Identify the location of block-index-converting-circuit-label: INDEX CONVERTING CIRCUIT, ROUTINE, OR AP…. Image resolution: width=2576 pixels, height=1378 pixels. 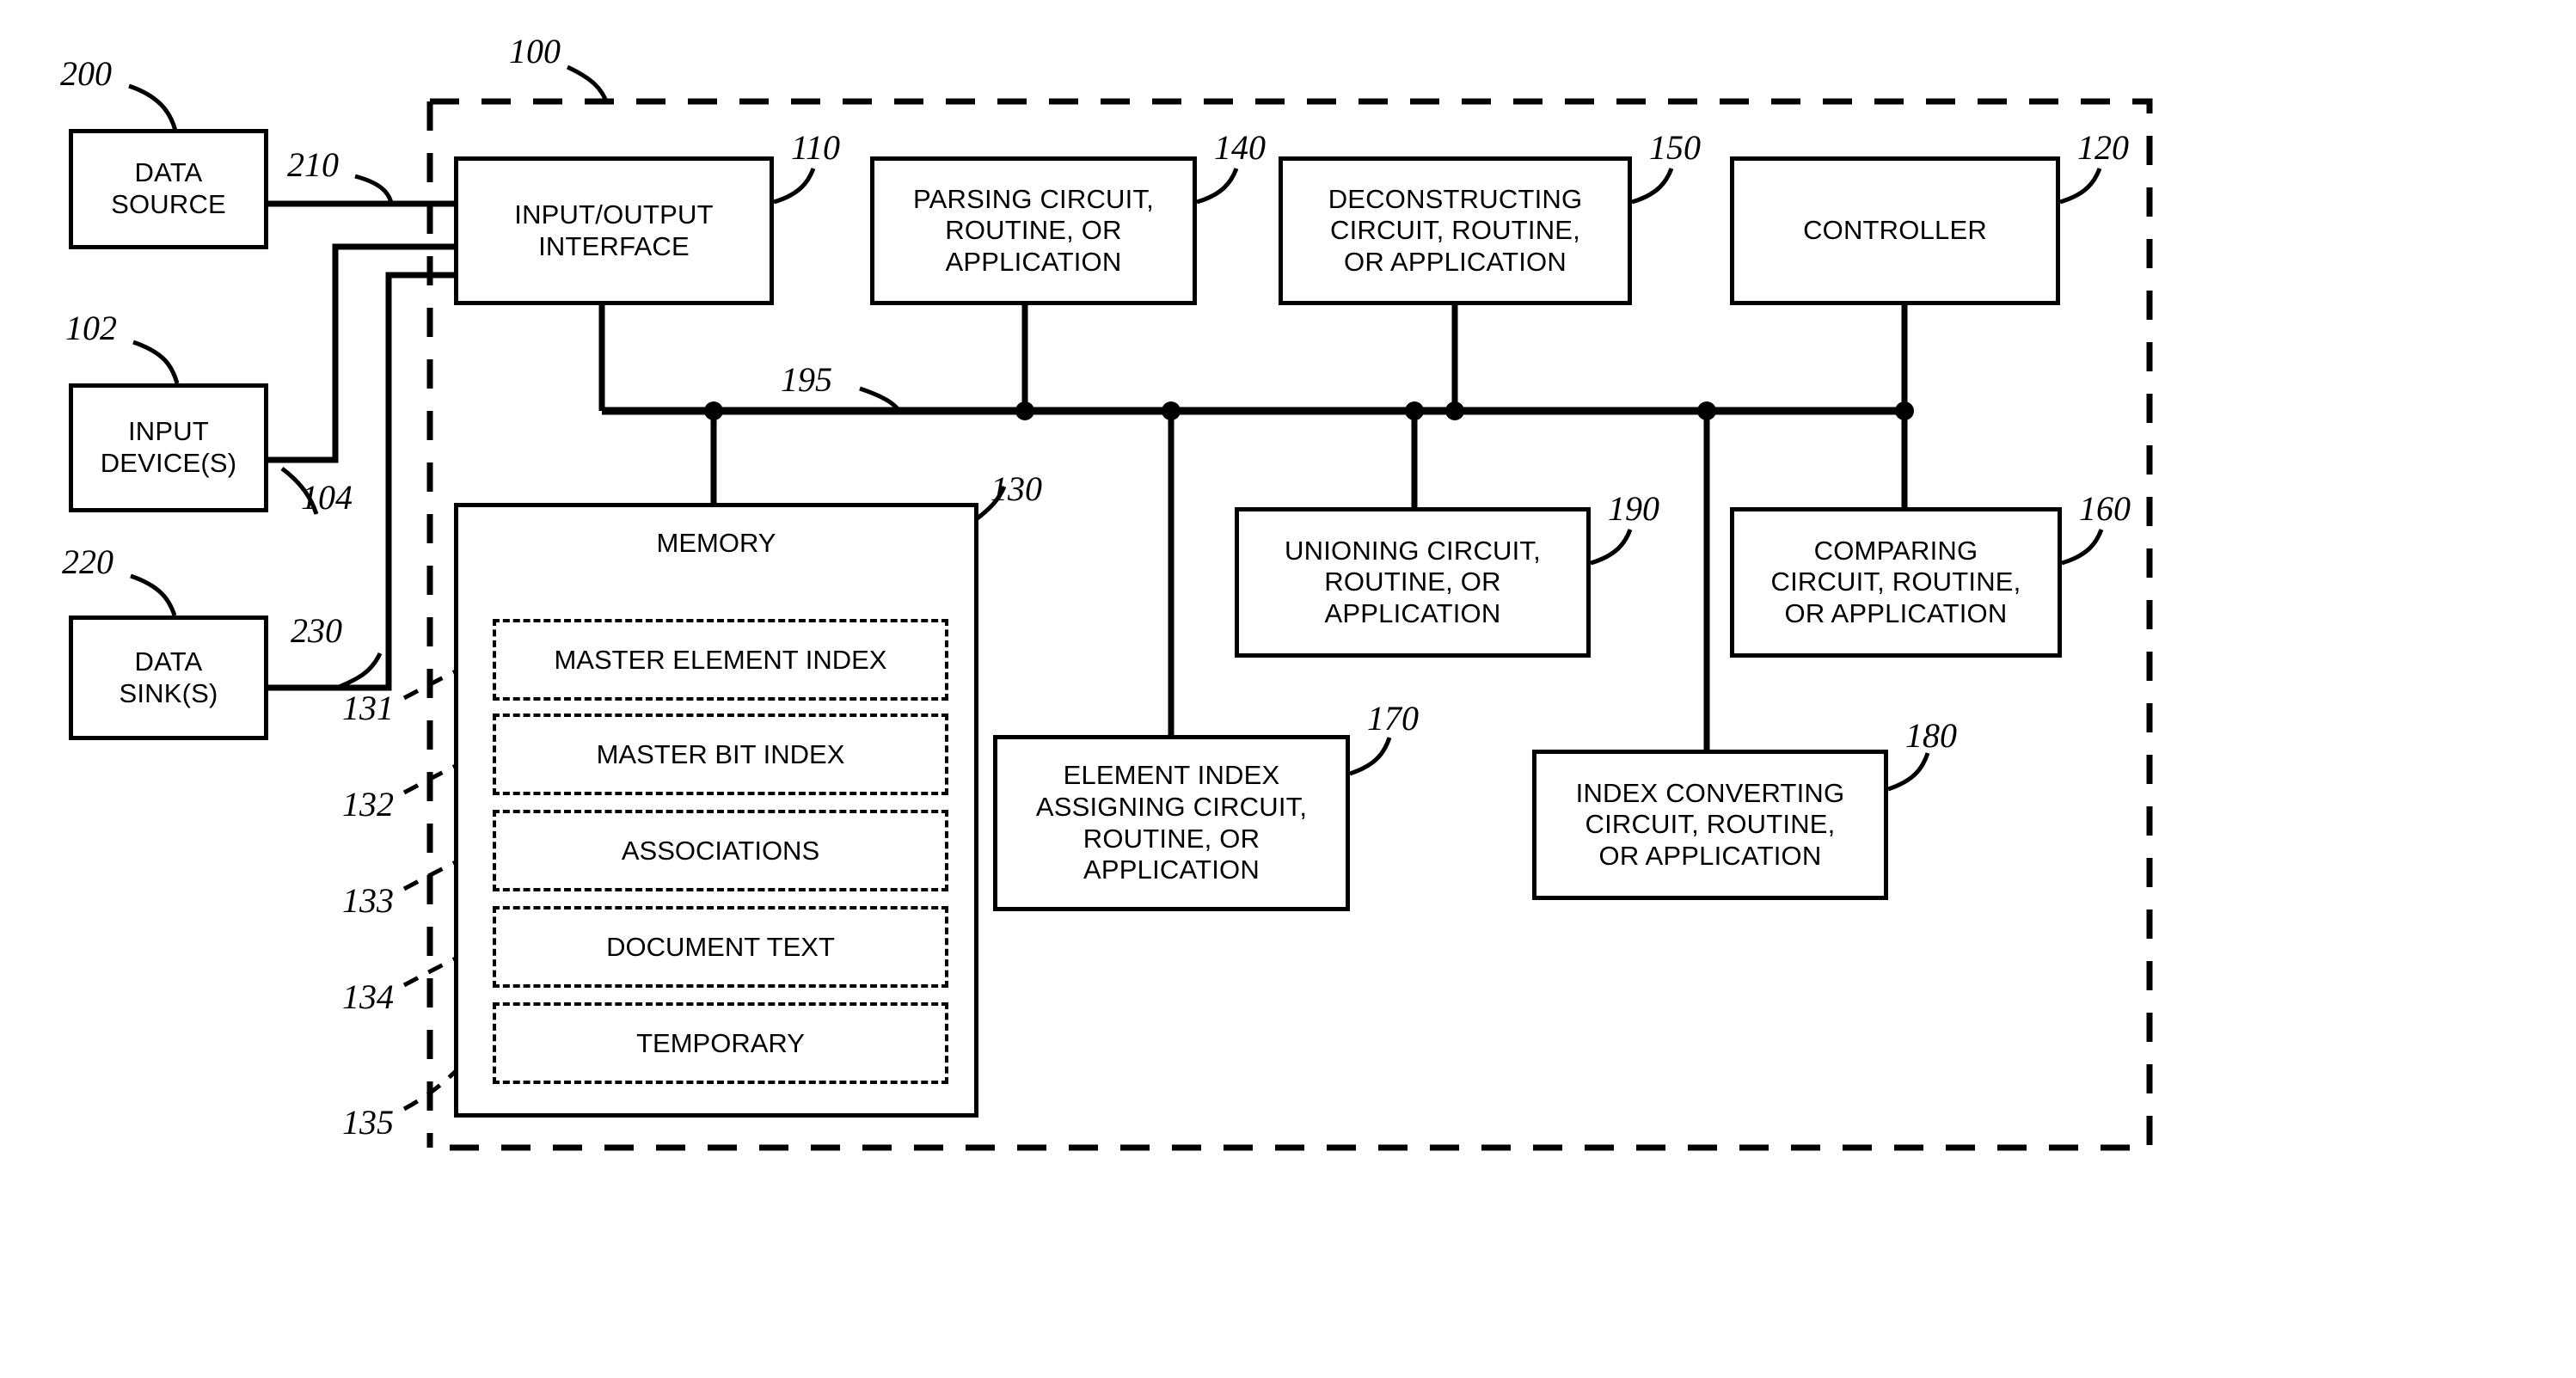
(1710, 824).